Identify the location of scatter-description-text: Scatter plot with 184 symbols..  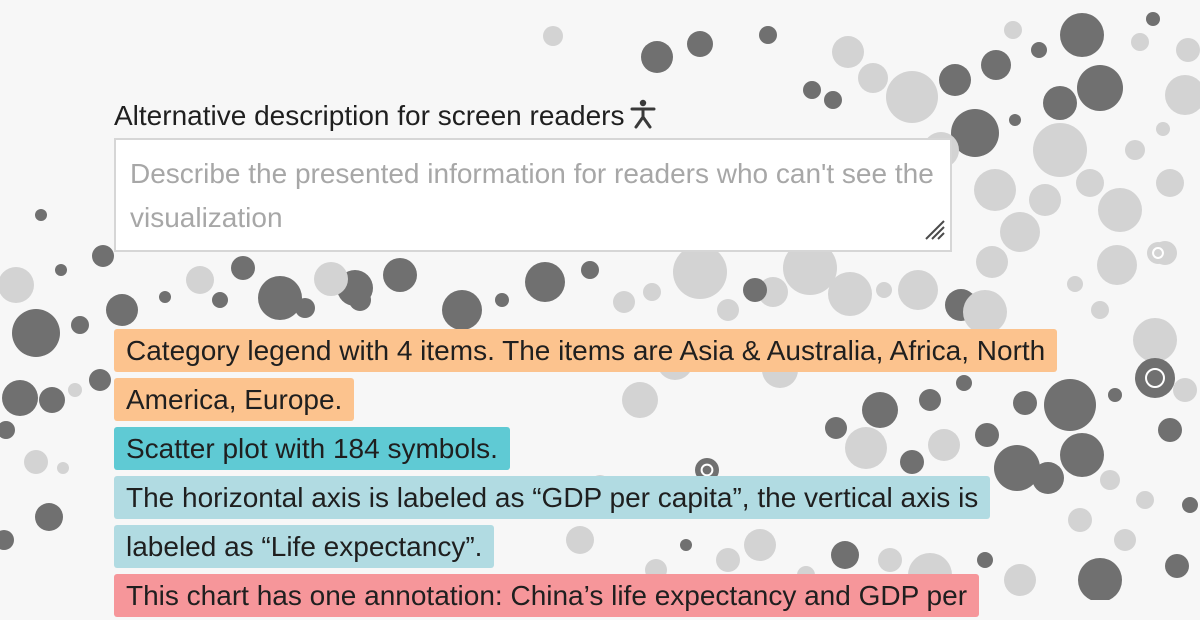
(312, 448).